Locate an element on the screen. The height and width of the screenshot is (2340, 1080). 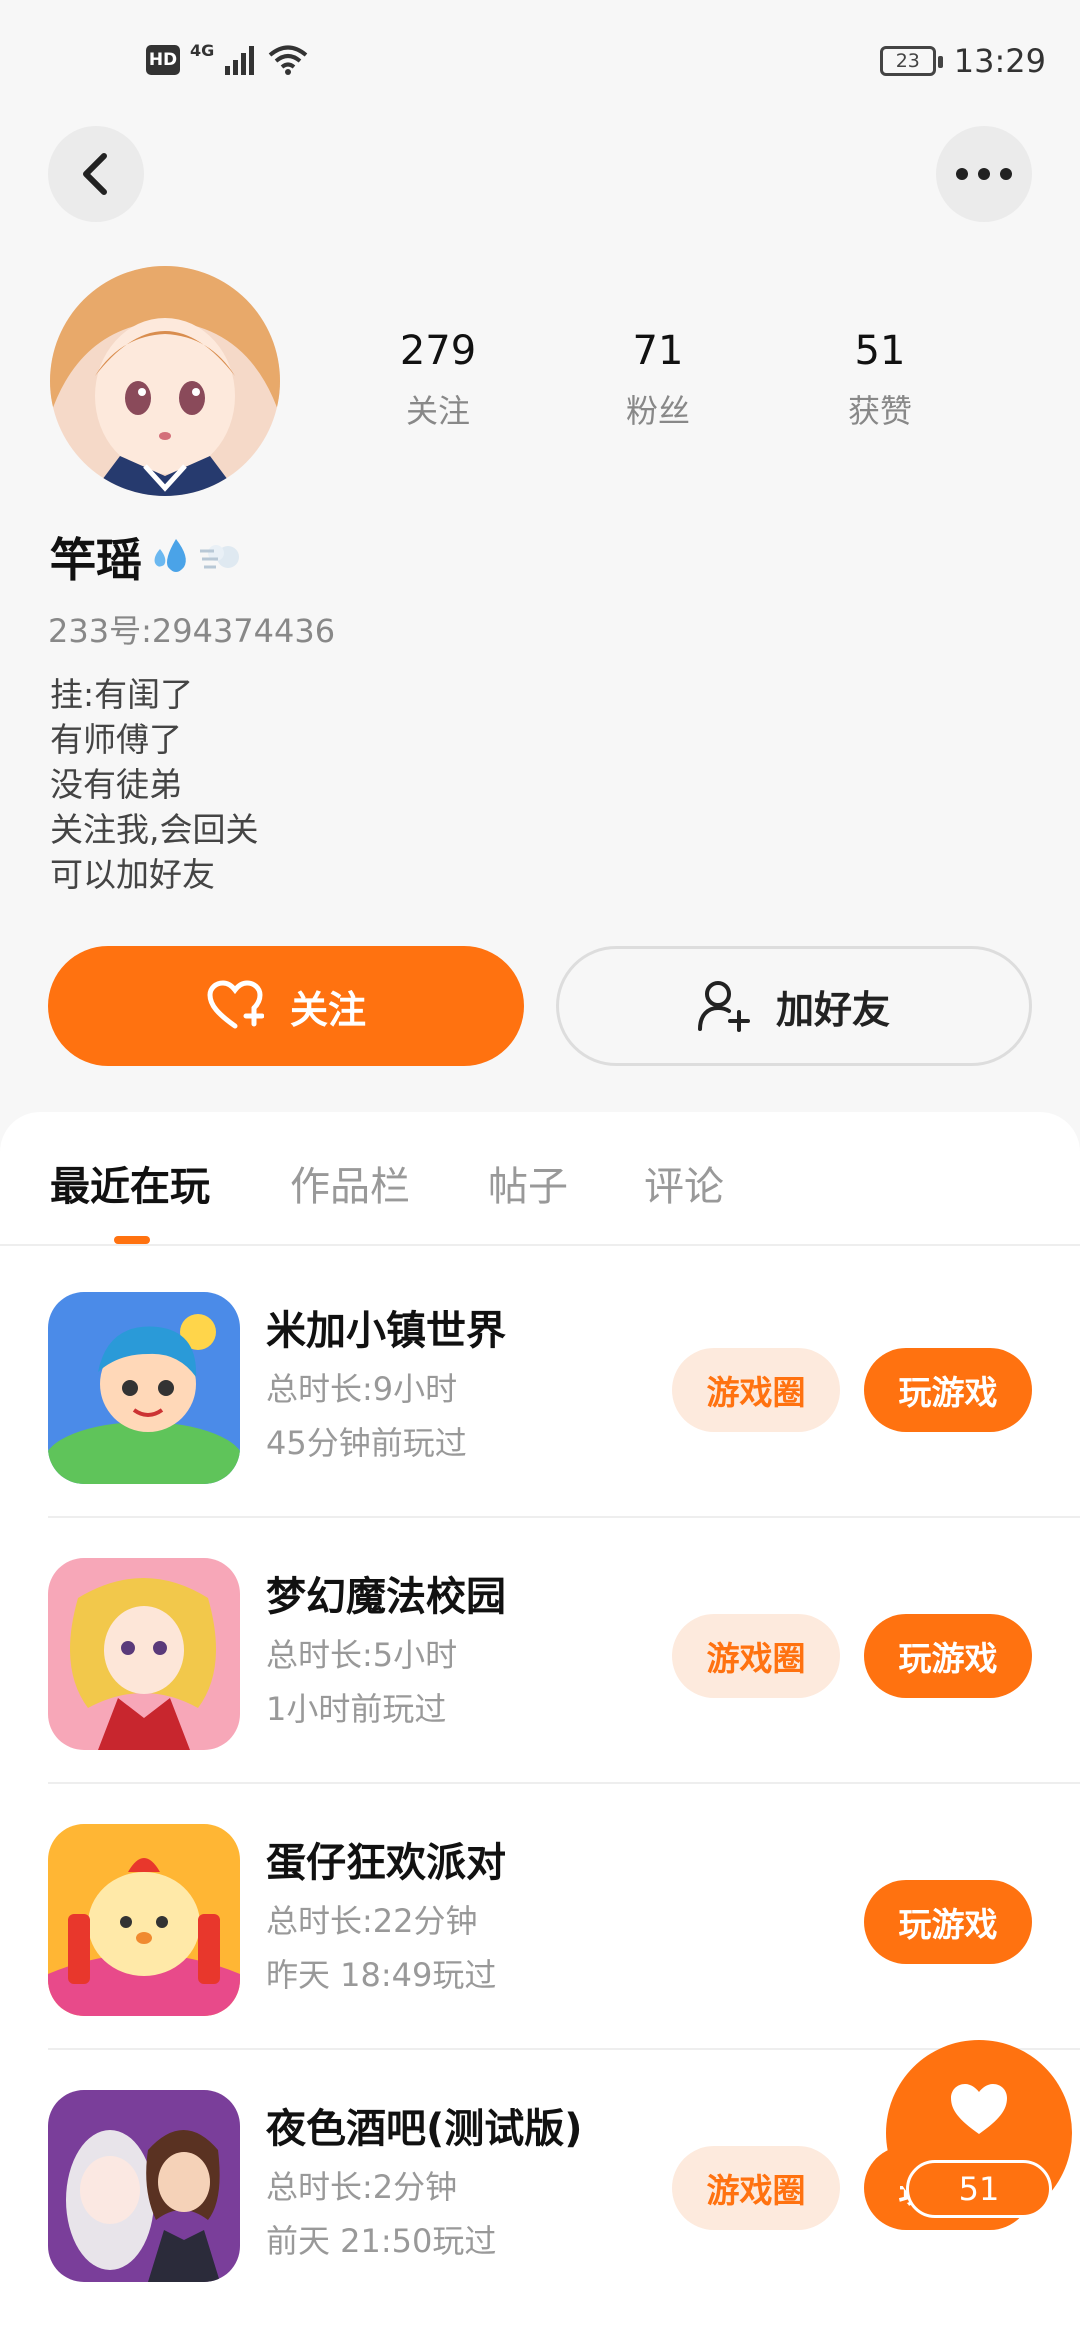
stat-likes: 51 获赞 is located at coordinates (880, 380).